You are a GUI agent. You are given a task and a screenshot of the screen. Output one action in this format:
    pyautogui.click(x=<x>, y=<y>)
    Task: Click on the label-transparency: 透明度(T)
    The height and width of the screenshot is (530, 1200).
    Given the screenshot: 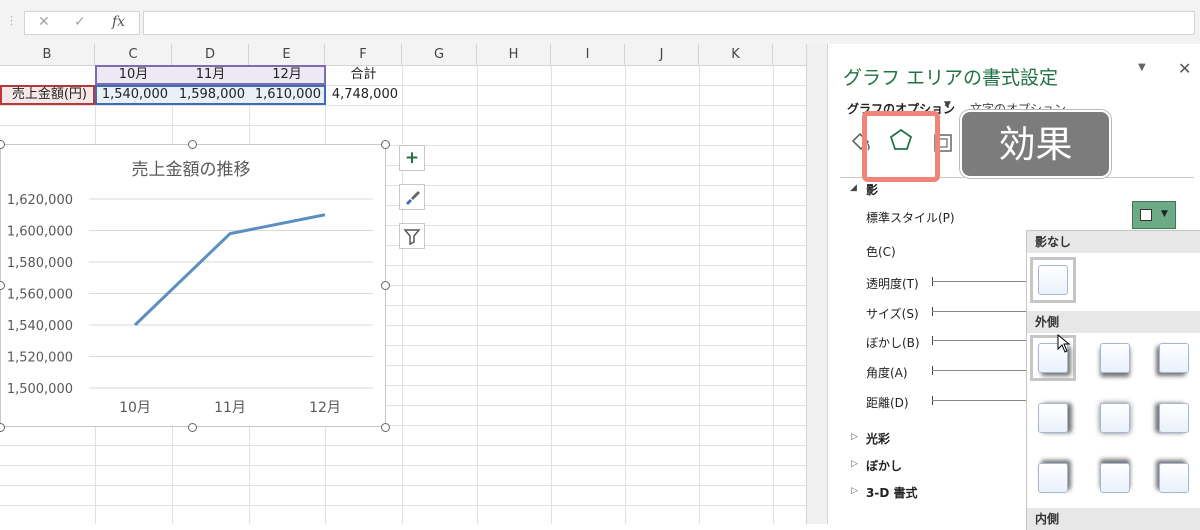 What is the action you would take?
    pyautogui.click(x=892, y=284)
    